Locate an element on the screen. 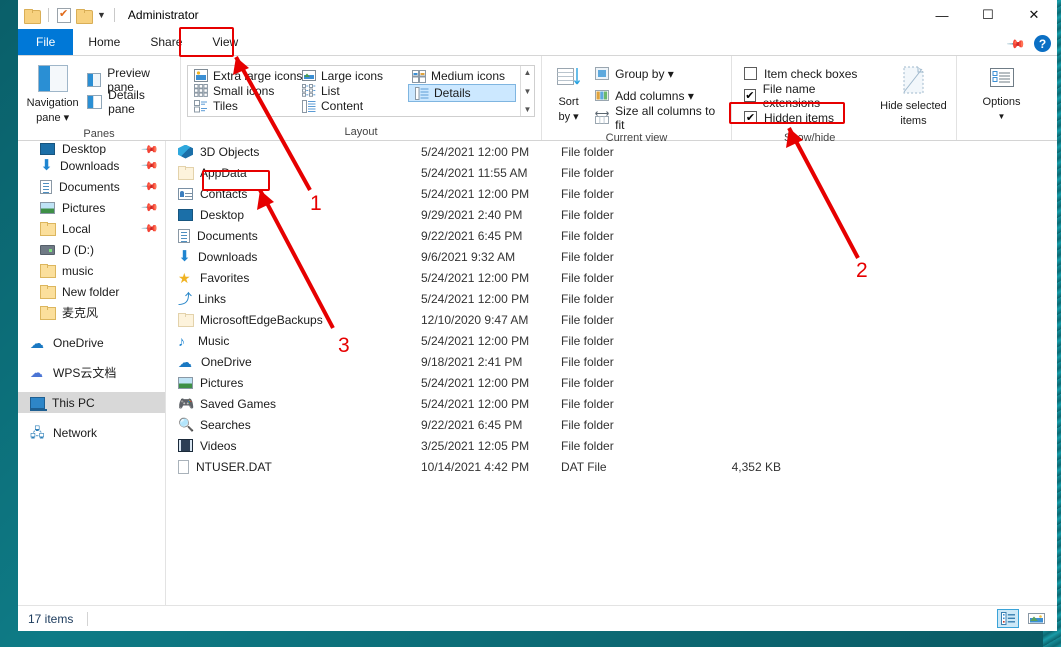 The height and width of the screenshot is (647, 1061). sidebar-item-music: music is located at coordinates (91, 270).